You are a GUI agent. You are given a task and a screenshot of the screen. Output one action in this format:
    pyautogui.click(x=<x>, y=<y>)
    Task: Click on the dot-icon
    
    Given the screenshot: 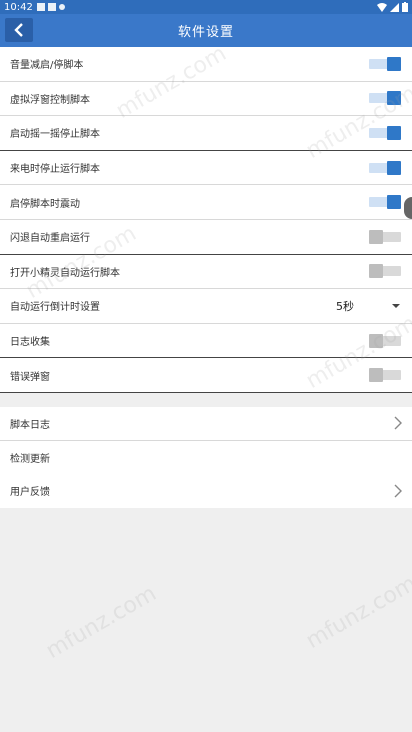 What is the action you would take?
    pyautogui.click(x=61, y=7)
    